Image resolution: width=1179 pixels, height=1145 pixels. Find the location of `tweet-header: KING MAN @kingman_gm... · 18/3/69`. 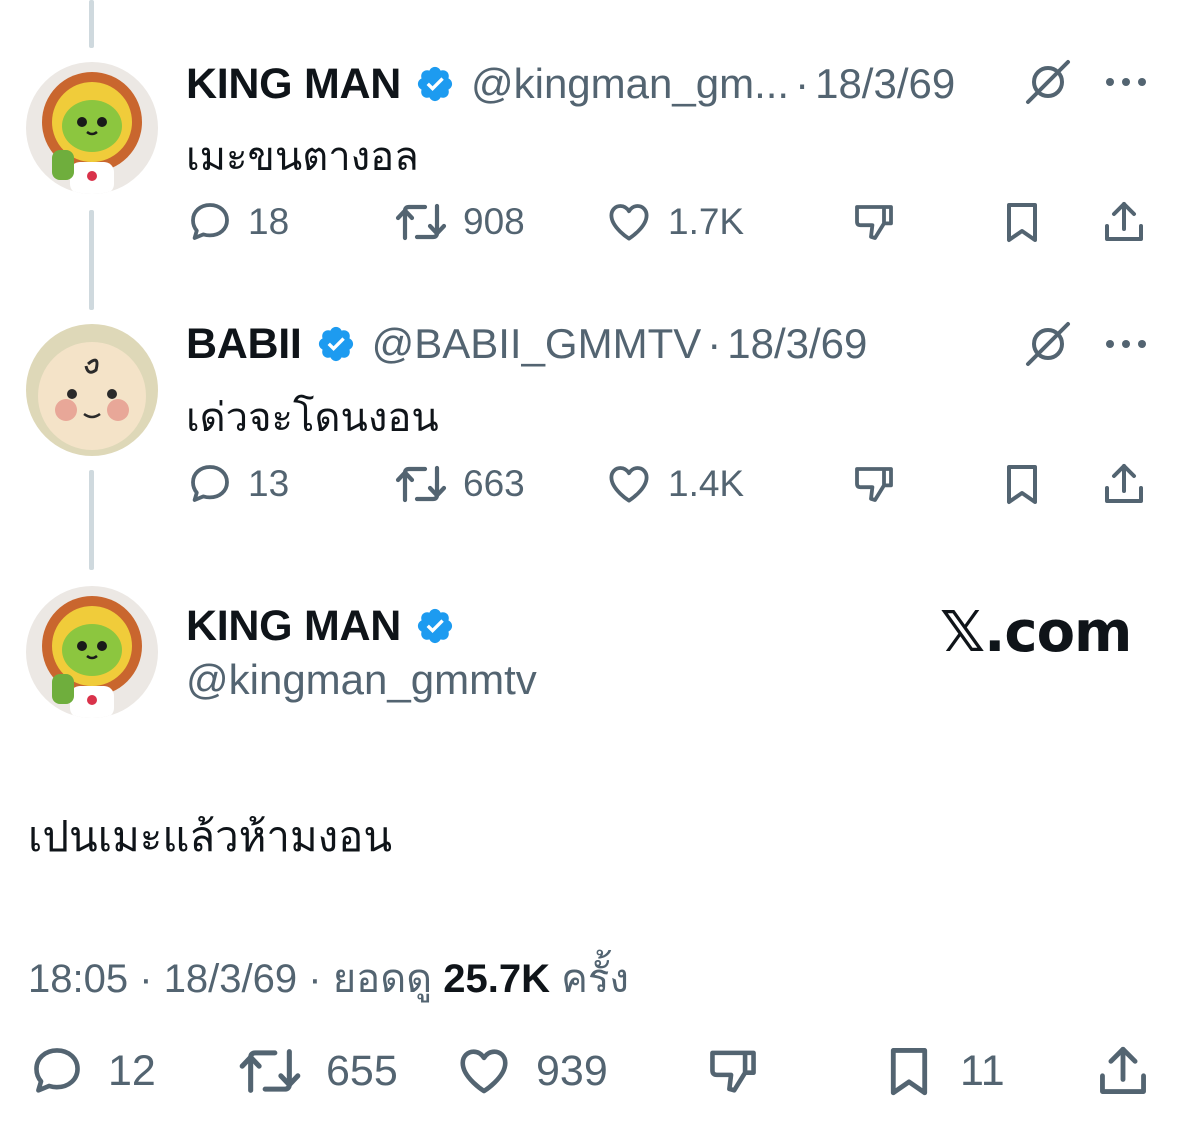

tweet-header: KING MAN @kingman_gm... · 18/3/69 is located at coordinates (570, 84).